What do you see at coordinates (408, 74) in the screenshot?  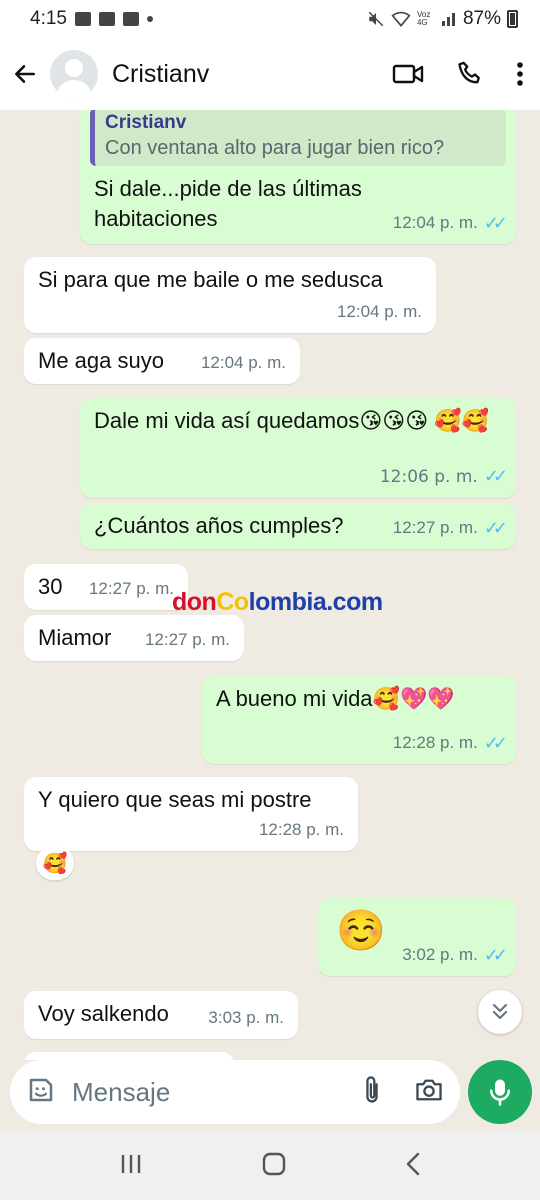 I see `video-call-icon` at bounding box center [408, 74].